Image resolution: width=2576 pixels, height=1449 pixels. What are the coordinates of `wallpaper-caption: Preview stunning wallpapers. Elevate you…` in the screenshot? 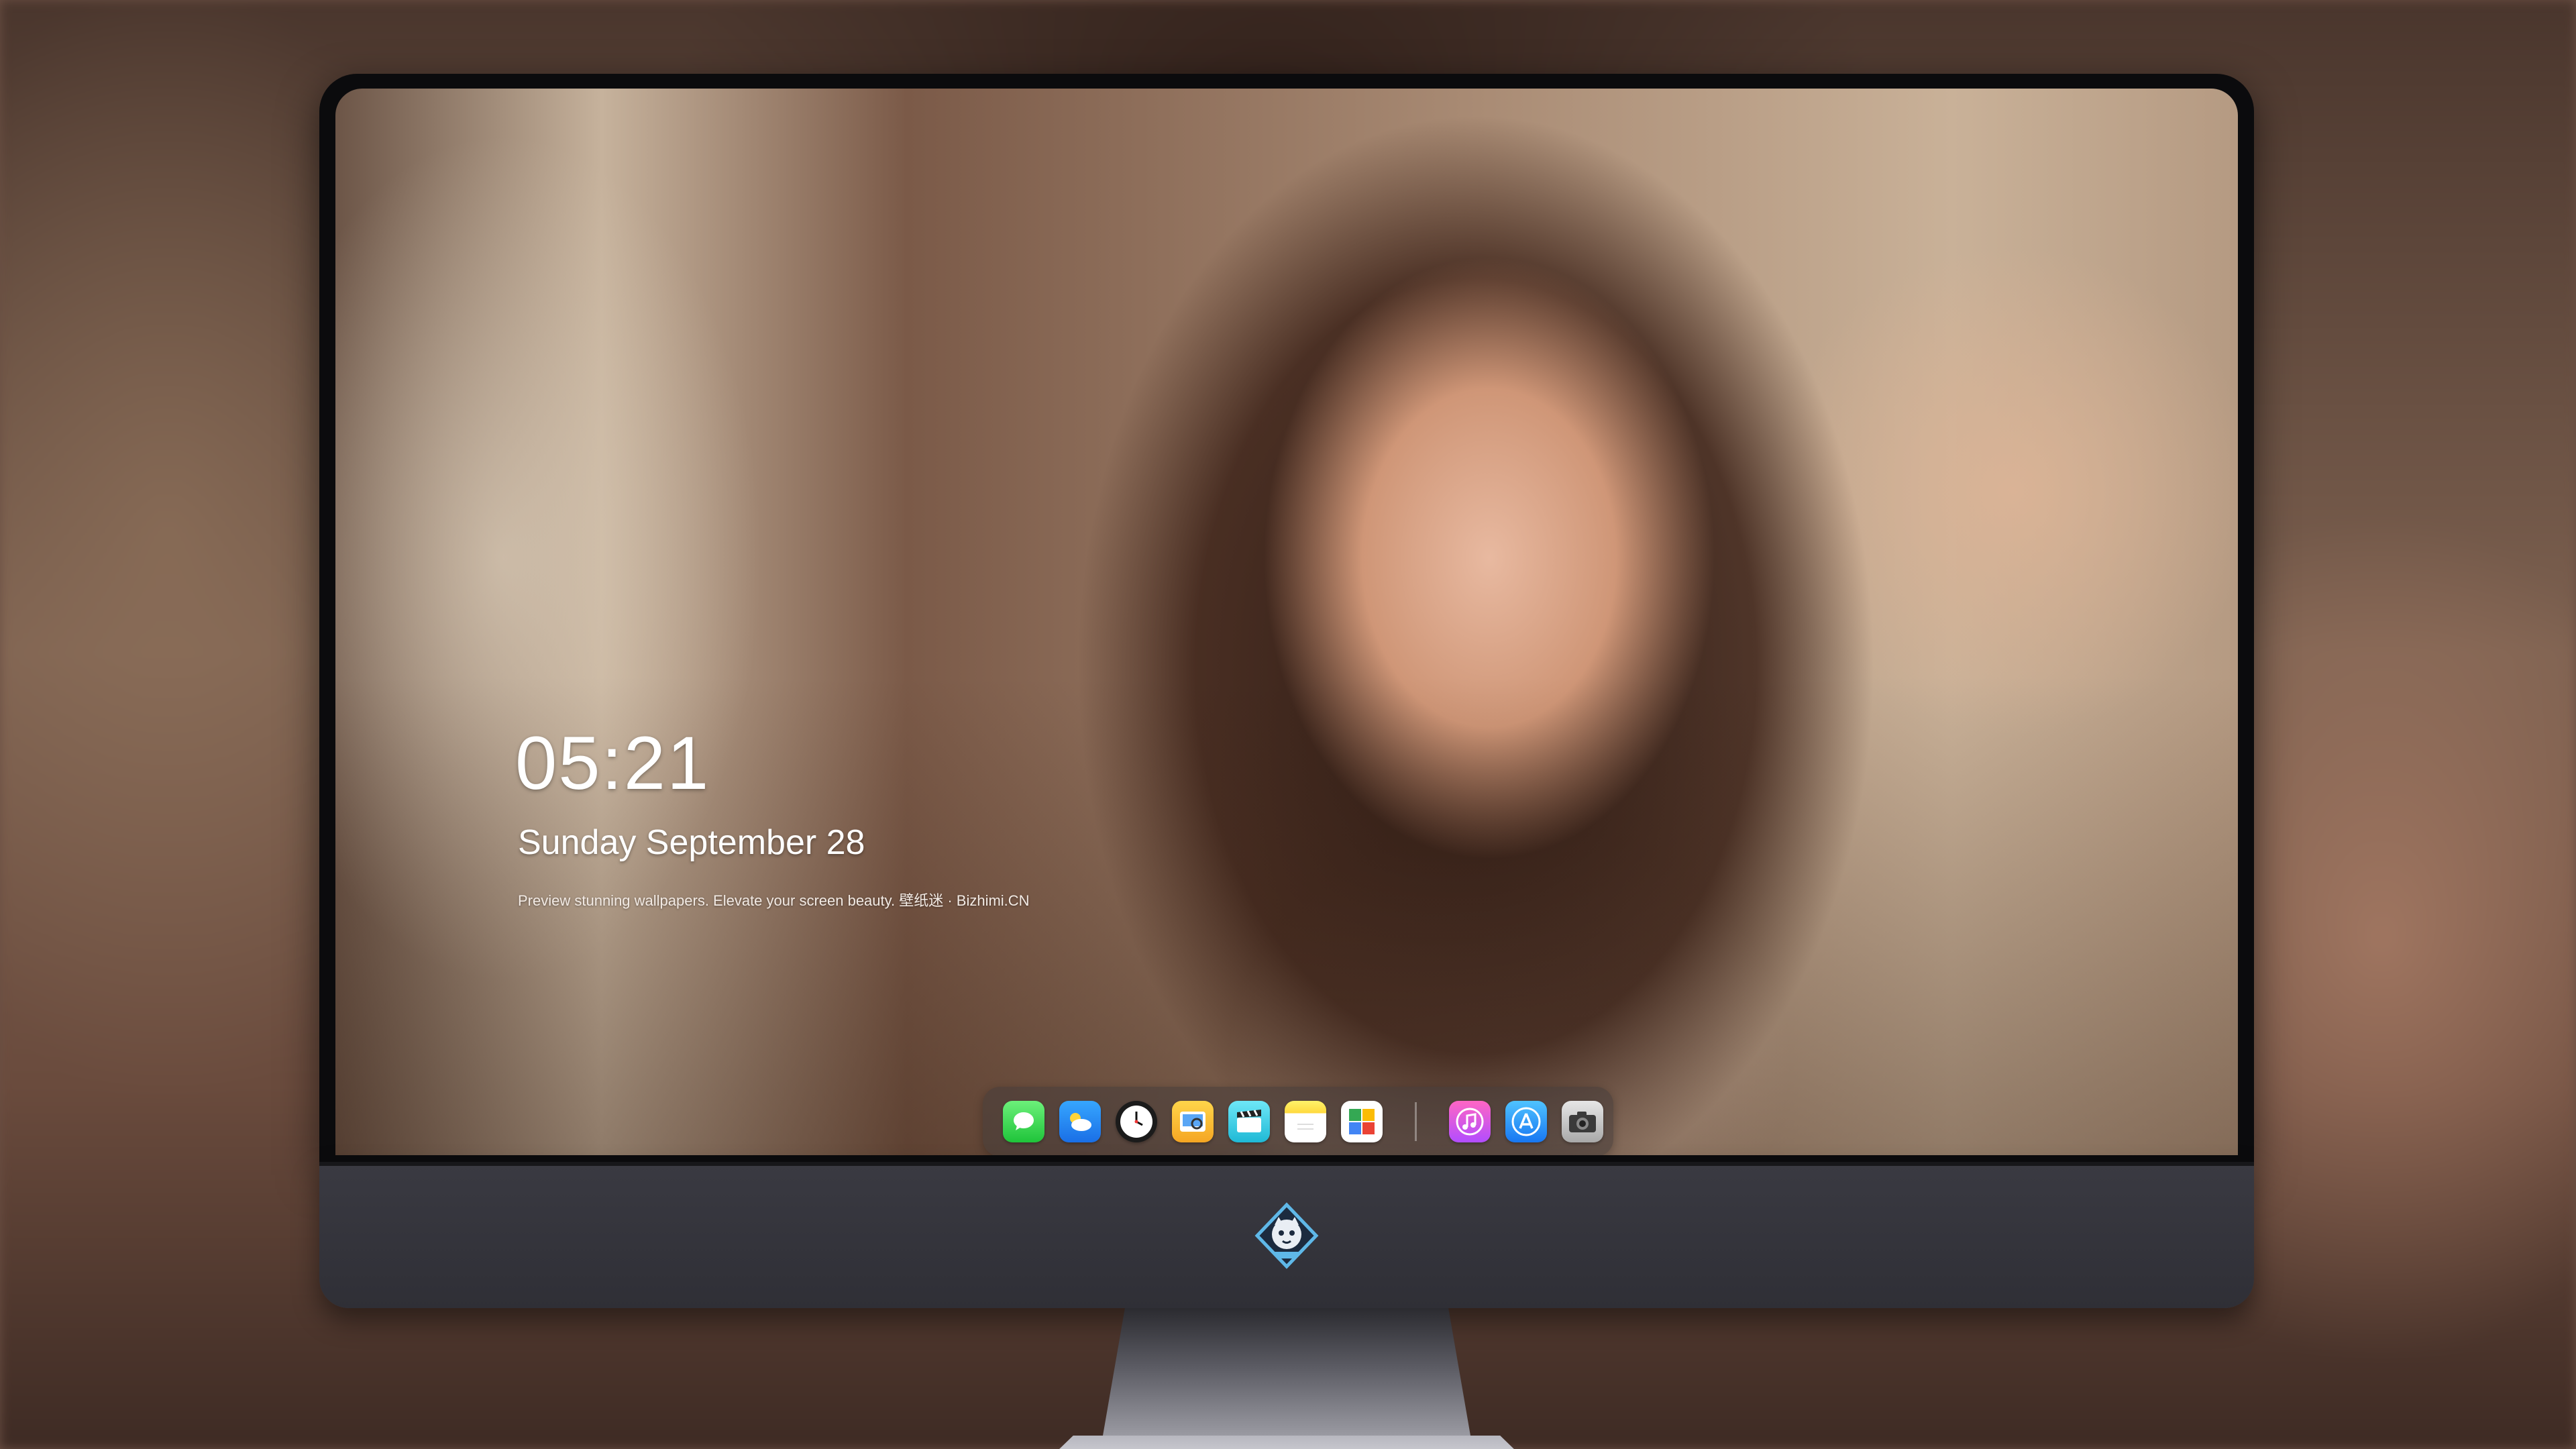 It's located at (774, 900).